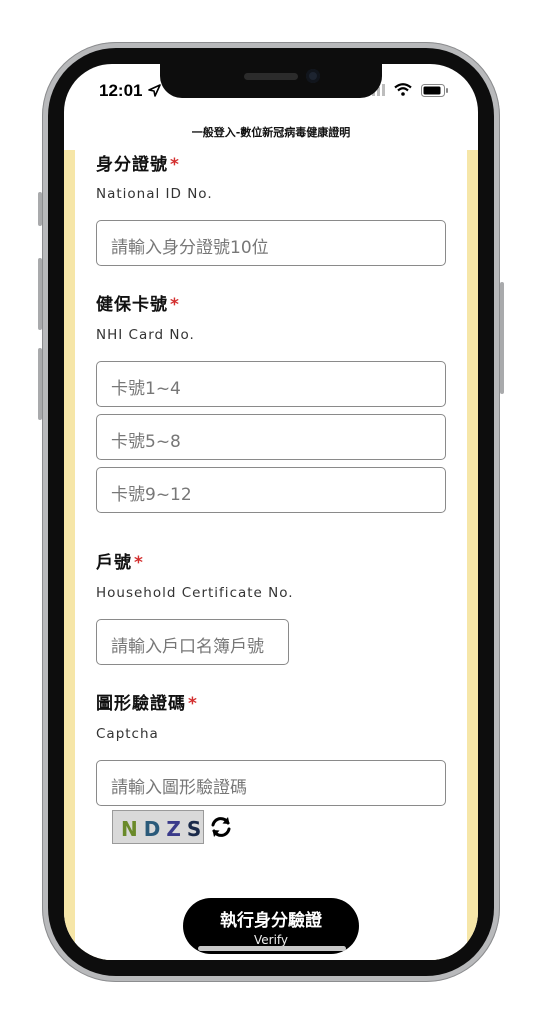 Image resolution: width=542 pixels, height=1024 pixels. Describe the element at coordinates (403, 89) in the screenshot. I see `wifi-icon` at that location.